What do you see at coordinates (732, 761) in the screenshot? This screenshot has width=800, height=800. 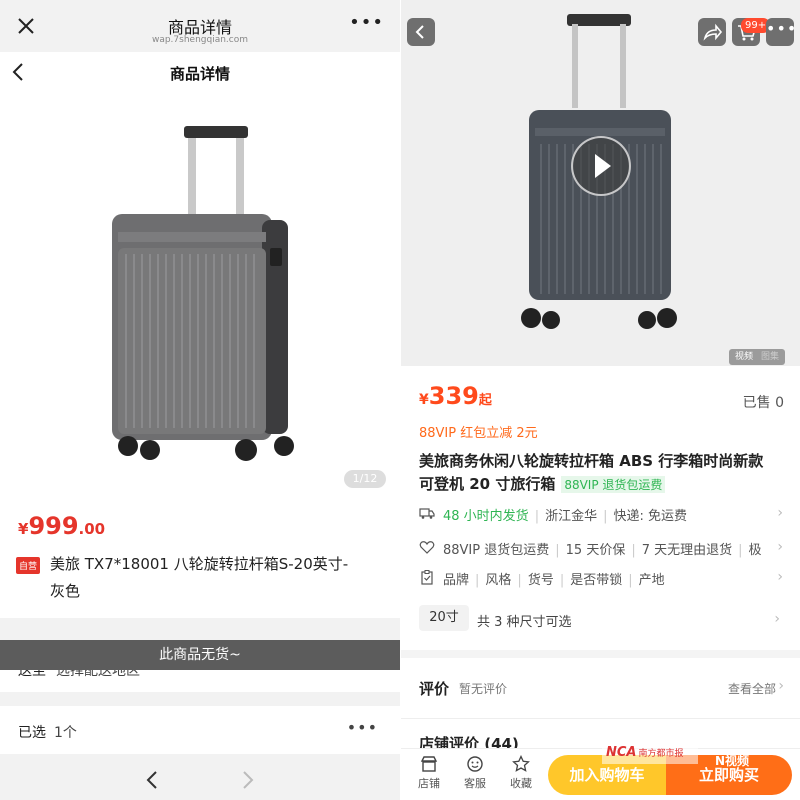 I see `watermark-video: N视频` at bounding box center [732, 761].